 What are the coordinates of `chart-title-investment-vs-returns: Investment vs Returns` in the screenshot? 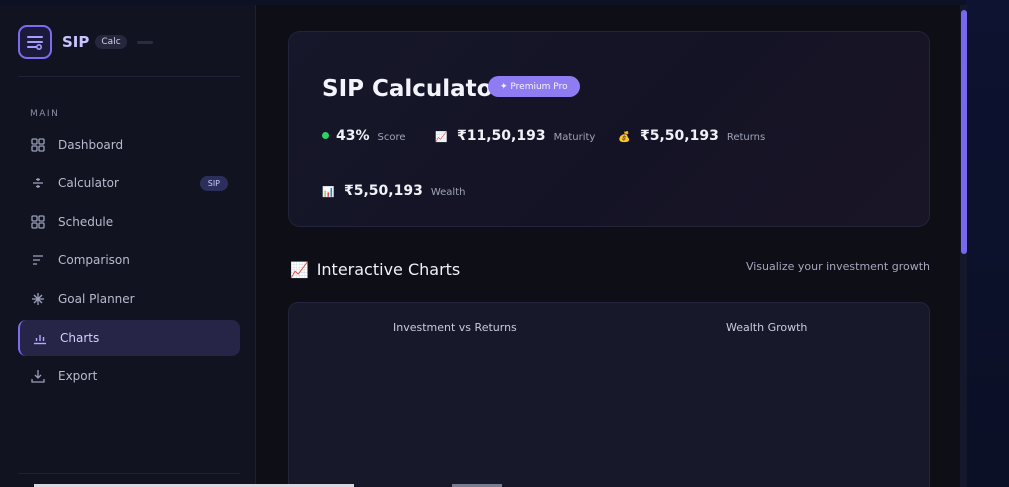 It's located at (455, 327).